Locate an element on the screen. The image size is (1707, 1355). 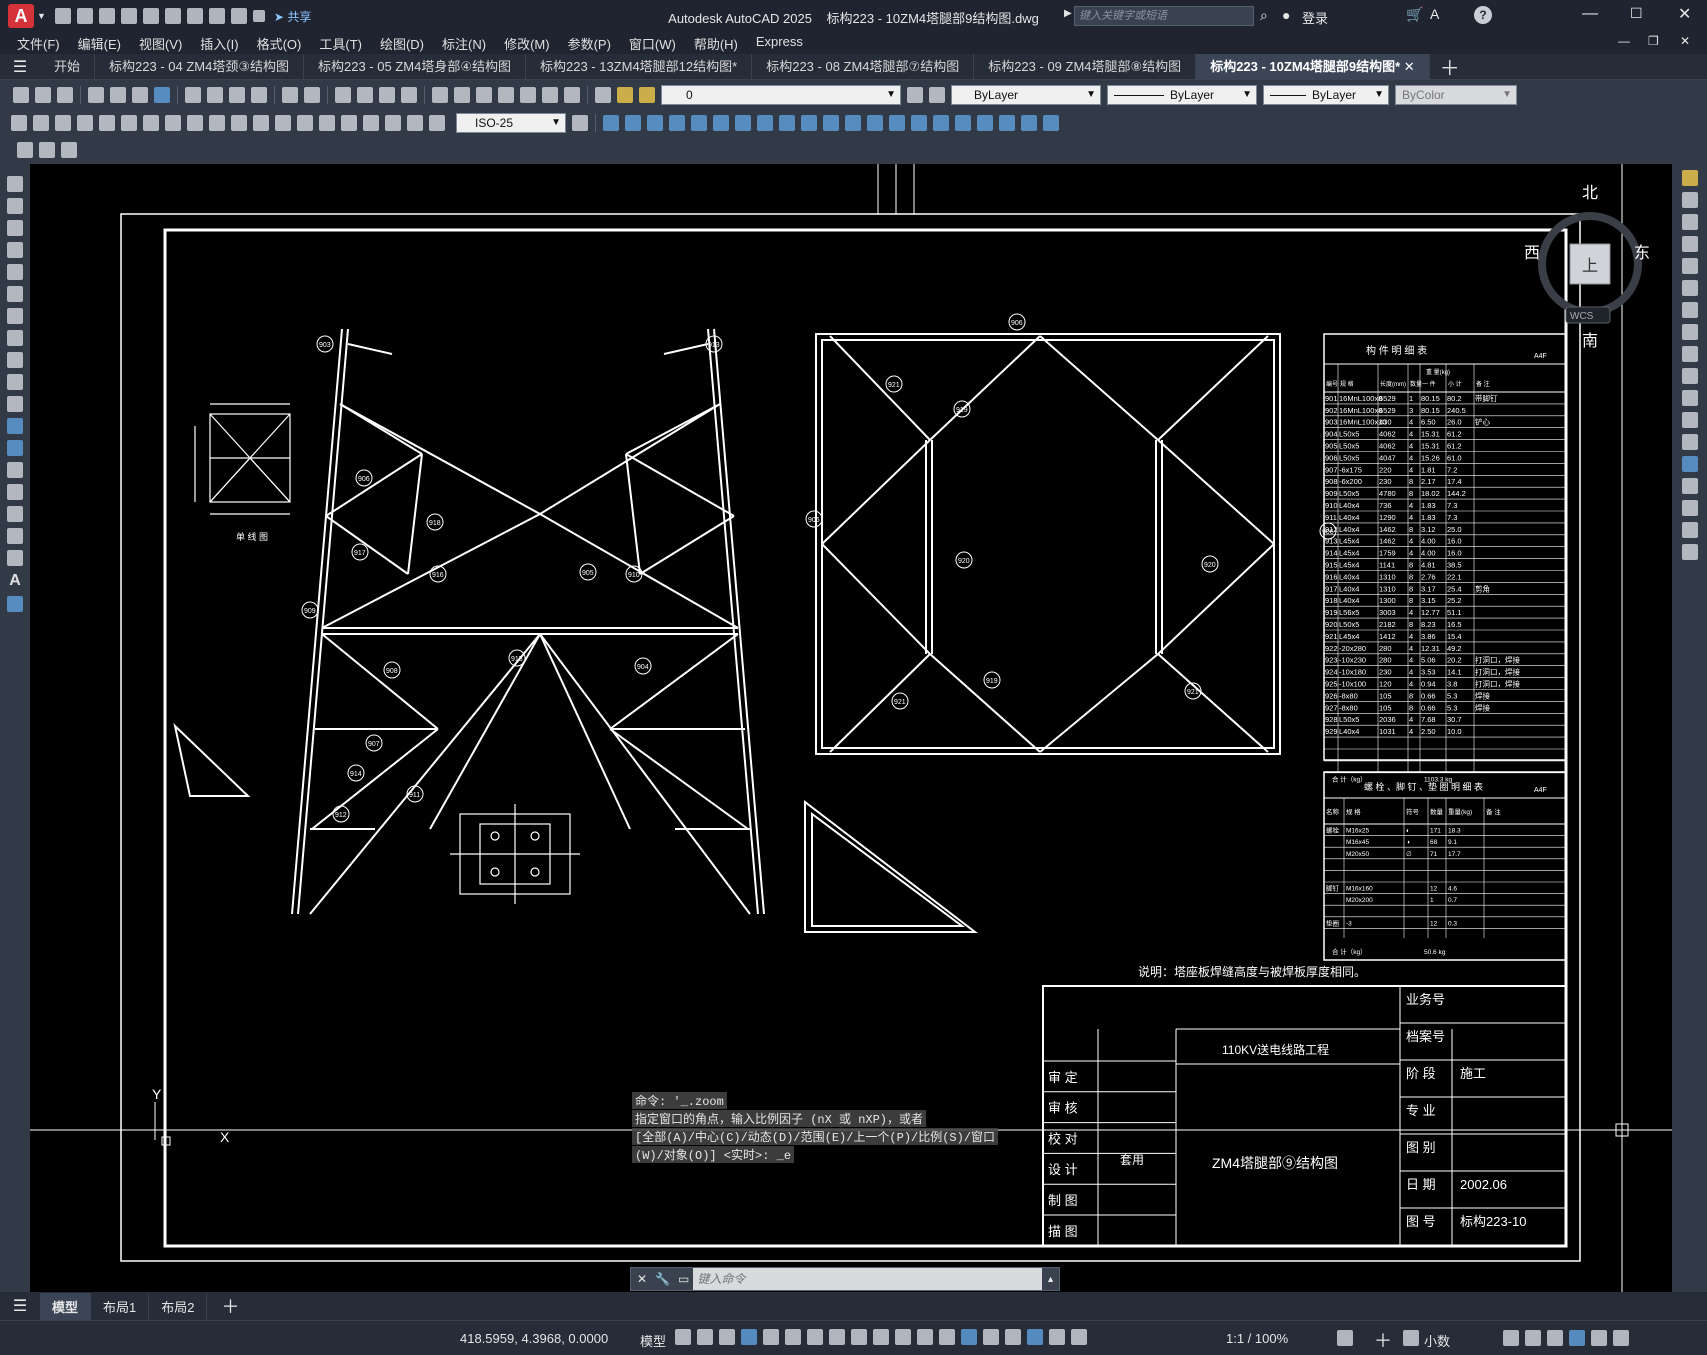
polygon-icon is located at coordinates (15, 250).